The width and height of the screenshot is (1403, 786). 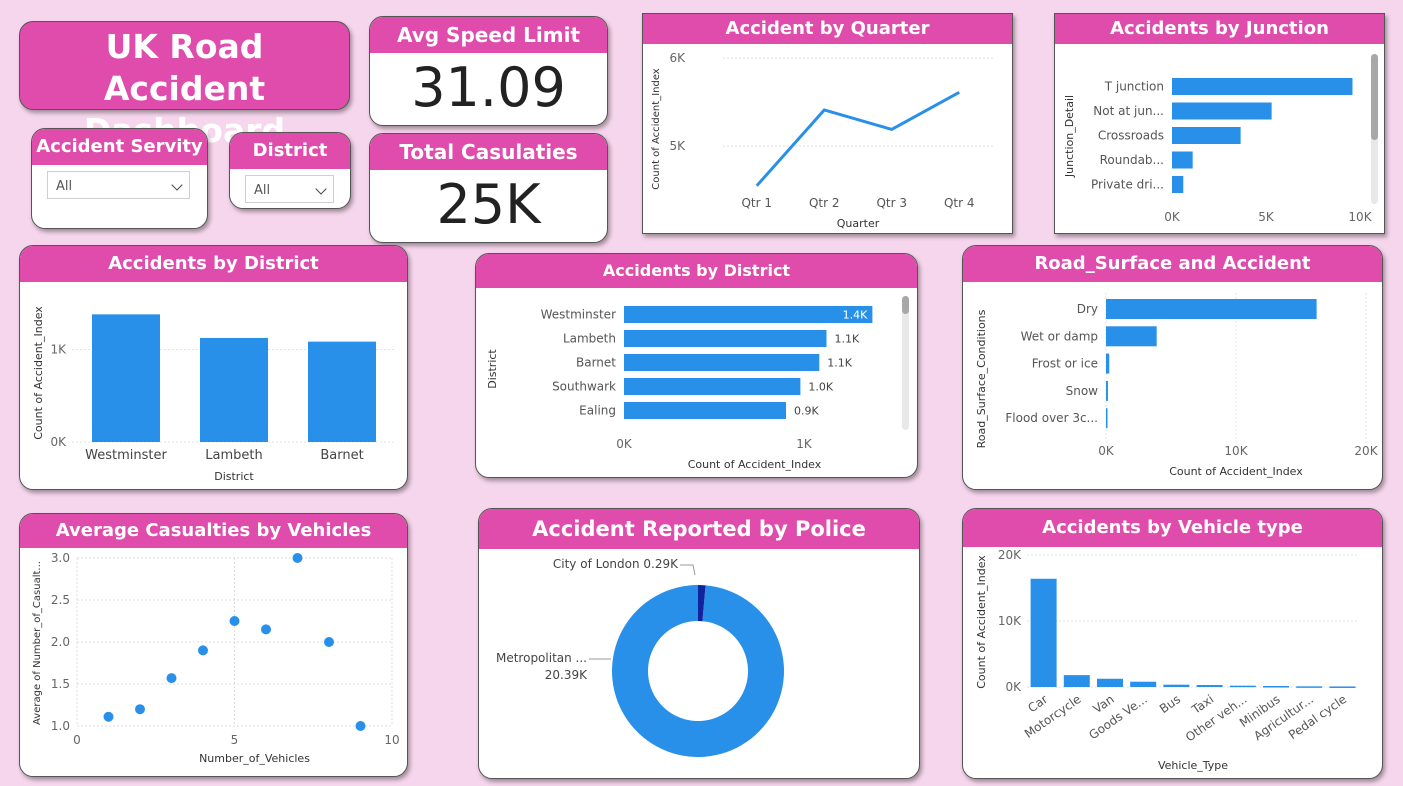 I want to click on data-label: 1.4K, so click(x=855, y=315).